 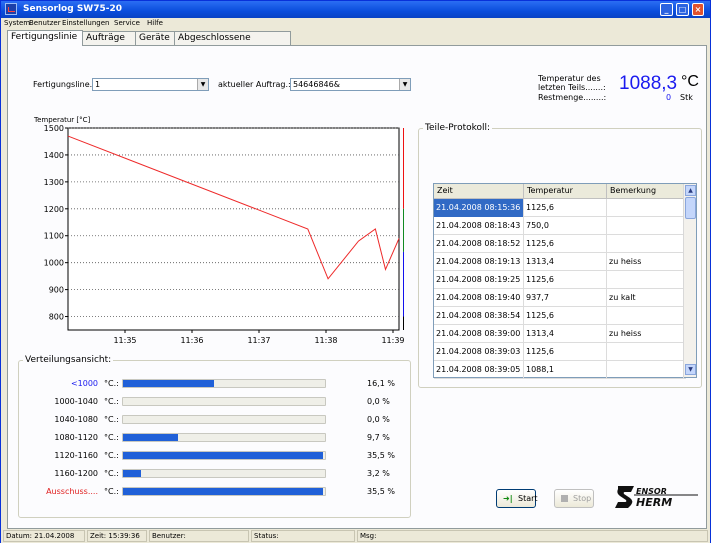 I want to click on col-header-zeit: Zeit, so click(x=479, y=191).